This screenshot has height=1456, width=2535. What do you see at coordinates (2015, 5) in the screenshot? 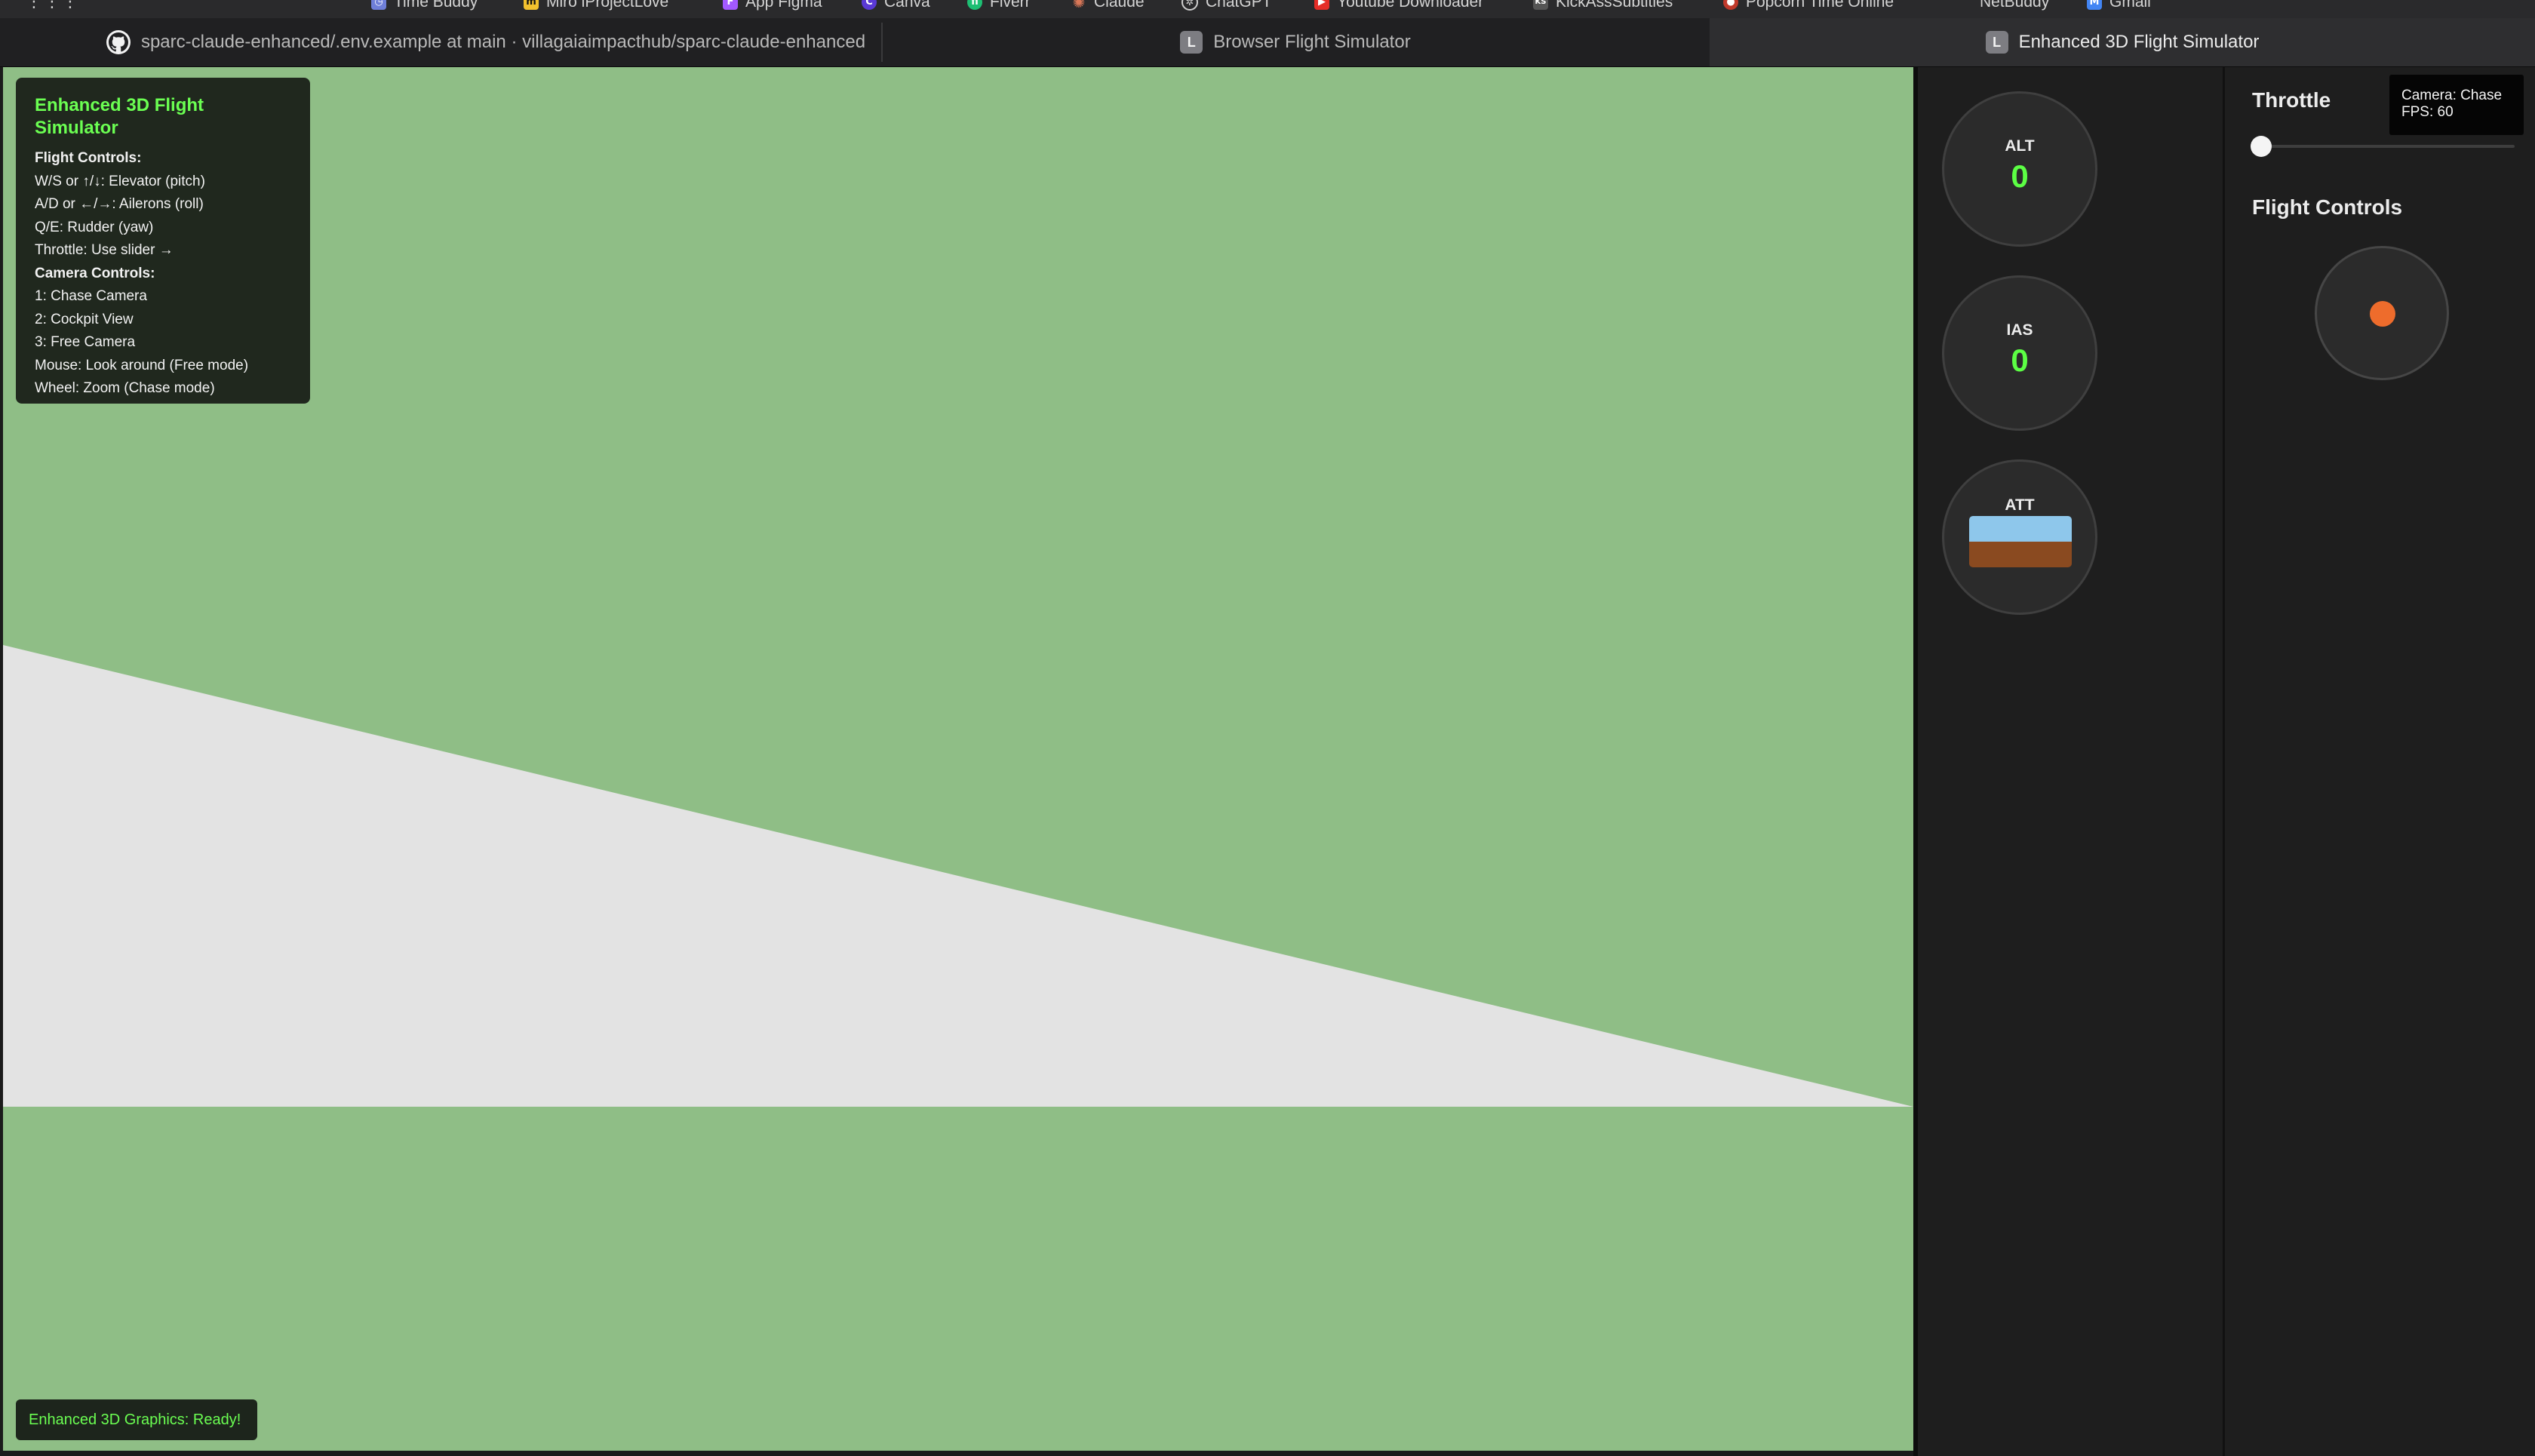
I see `bookmark-label: NetBuddy` at bounding box center [2015, 5].